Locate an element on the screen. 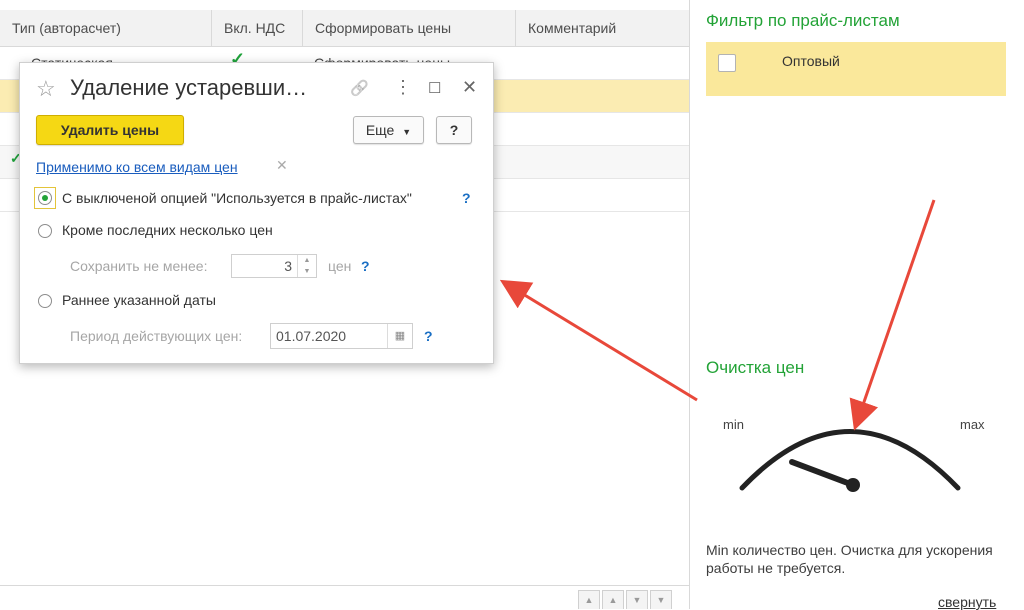 This screenshot has width=1024, height=610. radio-option-except-last is located at coordinates (45, 231).